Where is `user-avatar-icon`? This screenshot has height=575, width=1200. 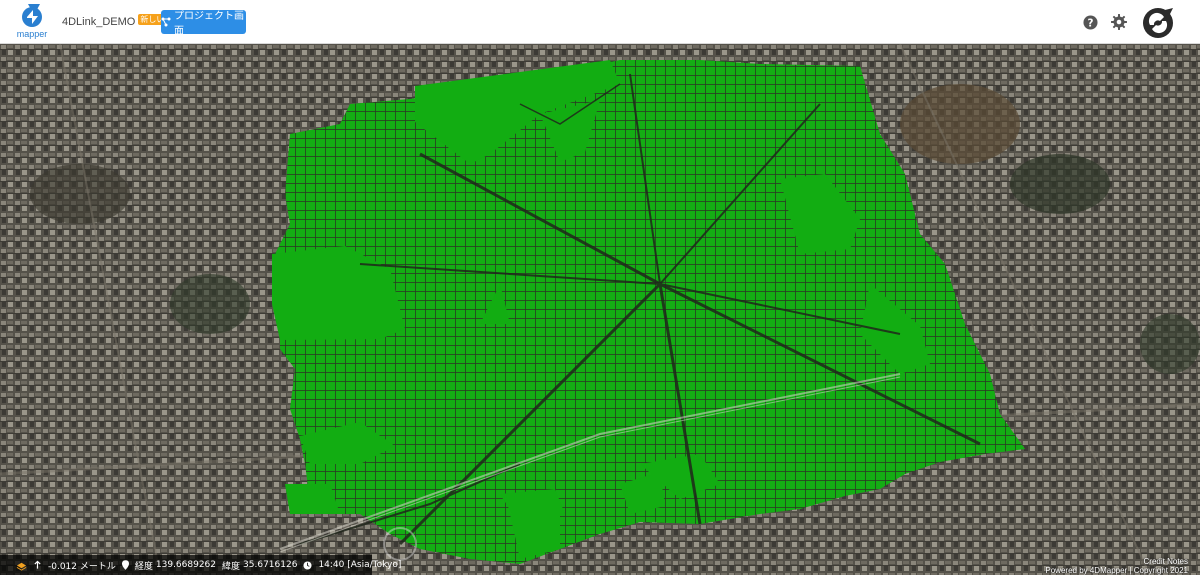
user-avatar-icon is located at coordinates (1158, 23).